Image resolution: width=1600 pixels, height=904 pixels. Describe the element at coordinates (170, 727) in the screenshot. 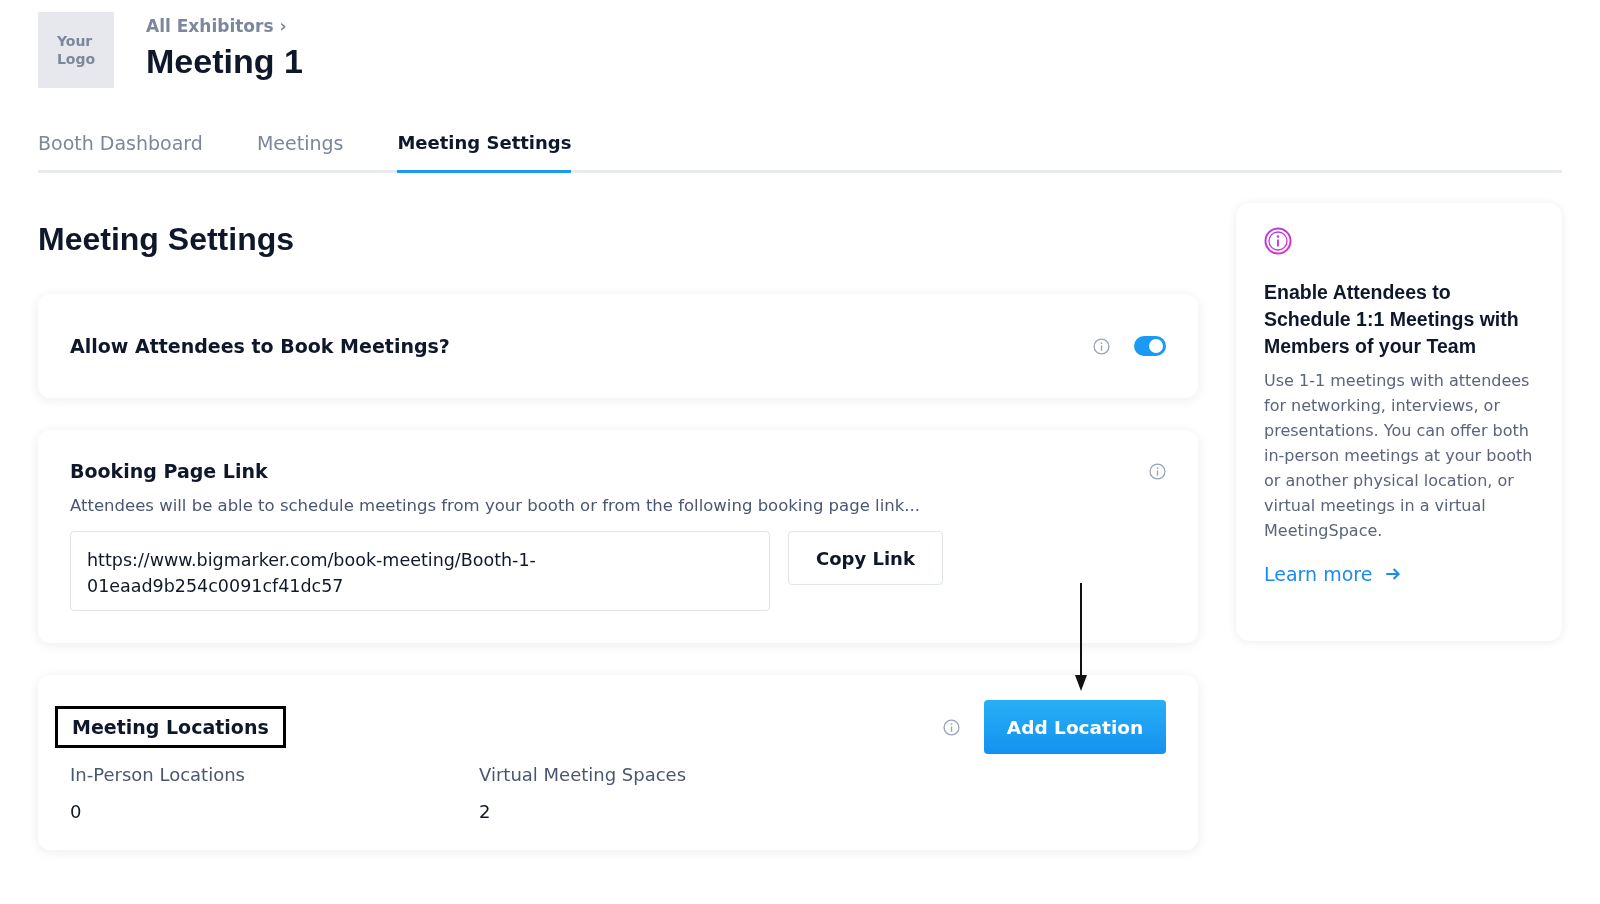

I see `setting-label: Meeting Locations` at that location.